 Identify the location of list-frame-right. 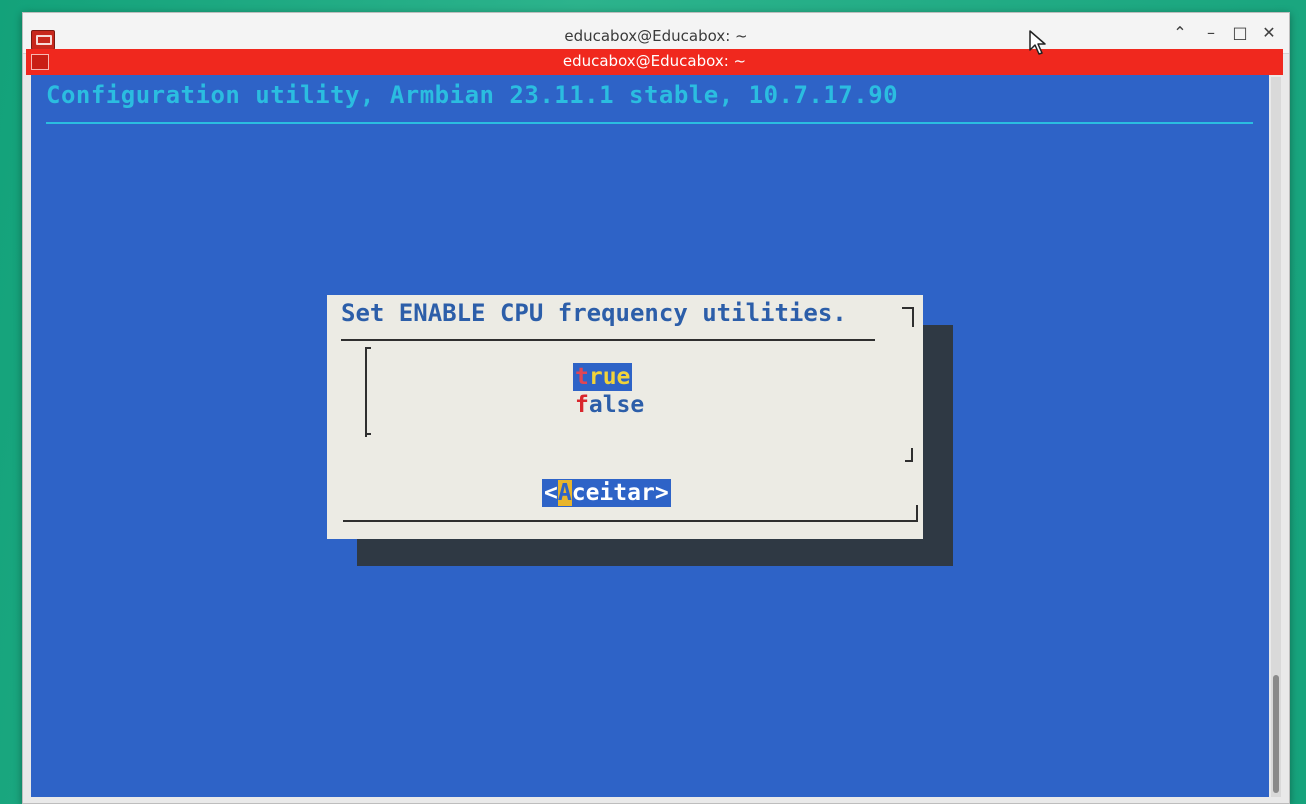
(909, 455).